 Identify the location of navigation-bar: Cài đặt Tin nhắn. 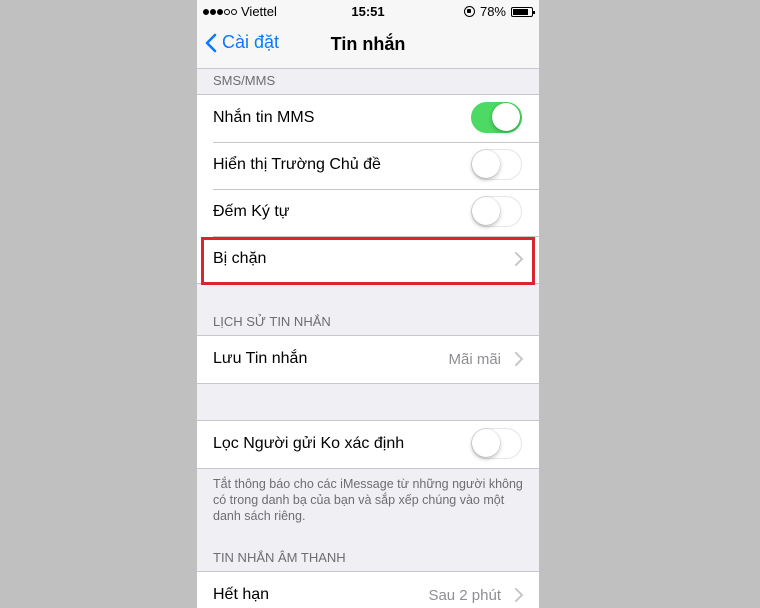
(368, 45).